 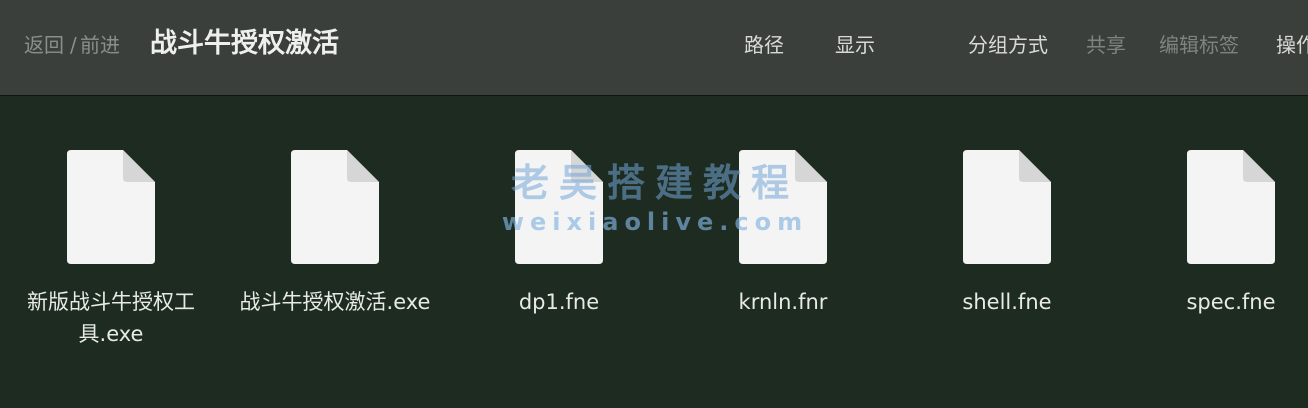 What do you see at coordinates (764, 45) in the screenshot?
I see `path-button: 路径` at bounding box center [764, 45].